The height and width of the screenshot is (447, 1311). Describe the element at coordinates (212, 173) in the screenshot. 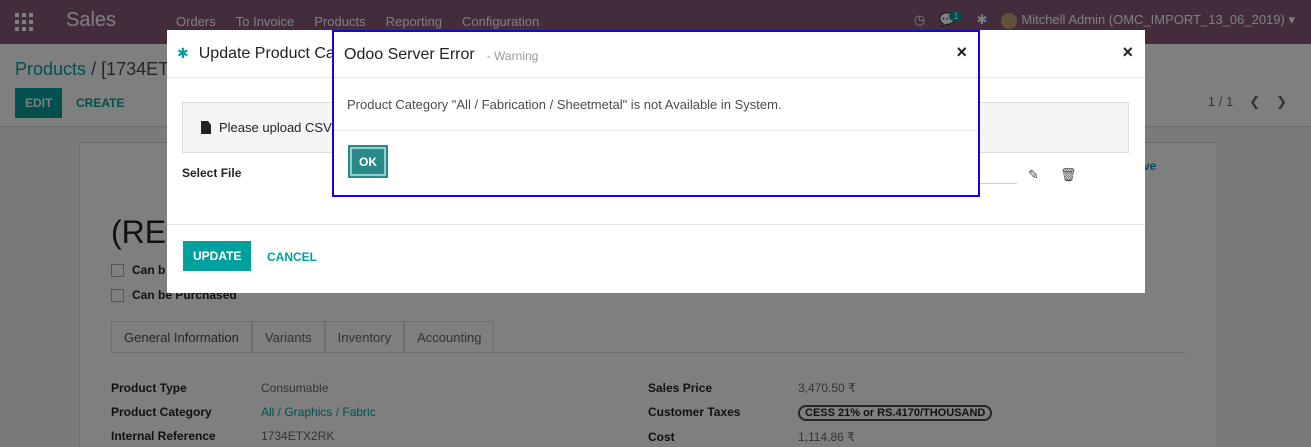

I see `select-file-label: Select File` at that location.